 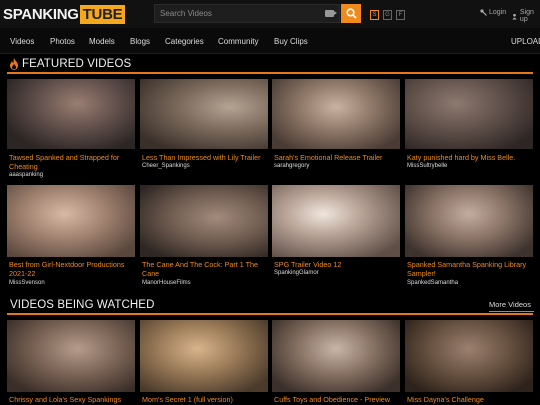 What do you see at coordinates (337, 264) in the screenshot?
I see `video-title: SPG Trailer Video 12` at bounding box center [337, 264].